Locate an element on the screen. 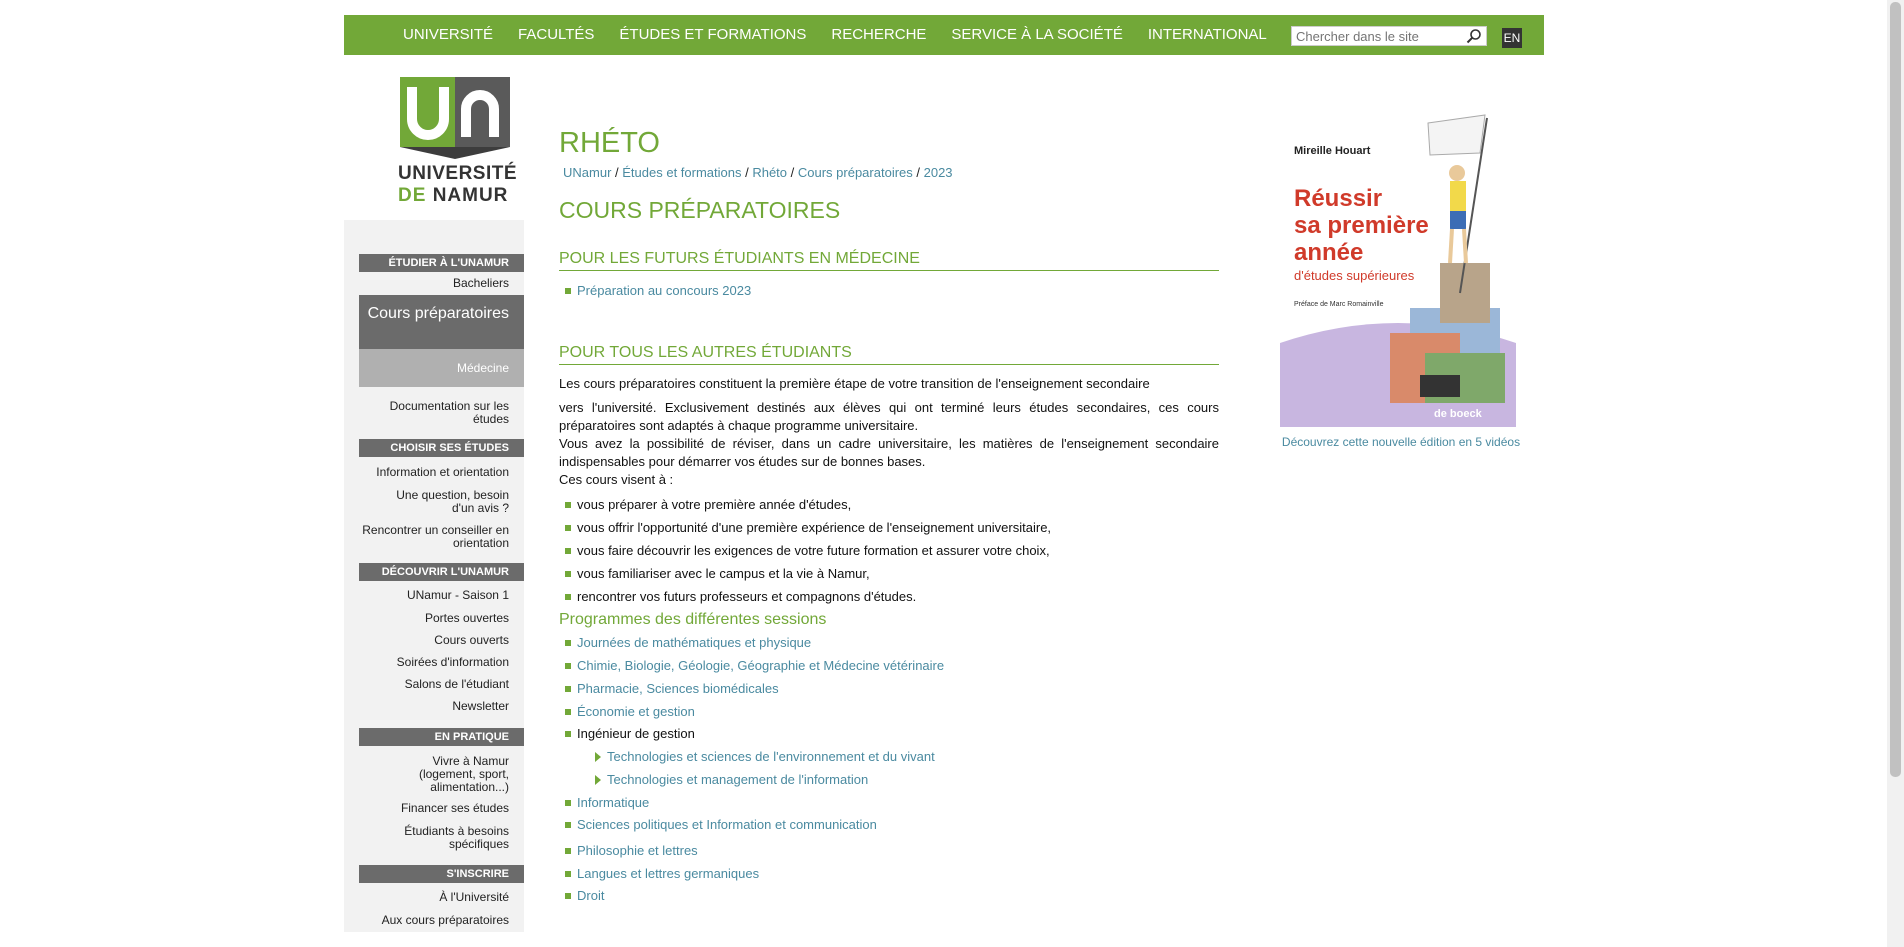  programme-link: Philosophie et lettres is located at coordinates (631, 850).